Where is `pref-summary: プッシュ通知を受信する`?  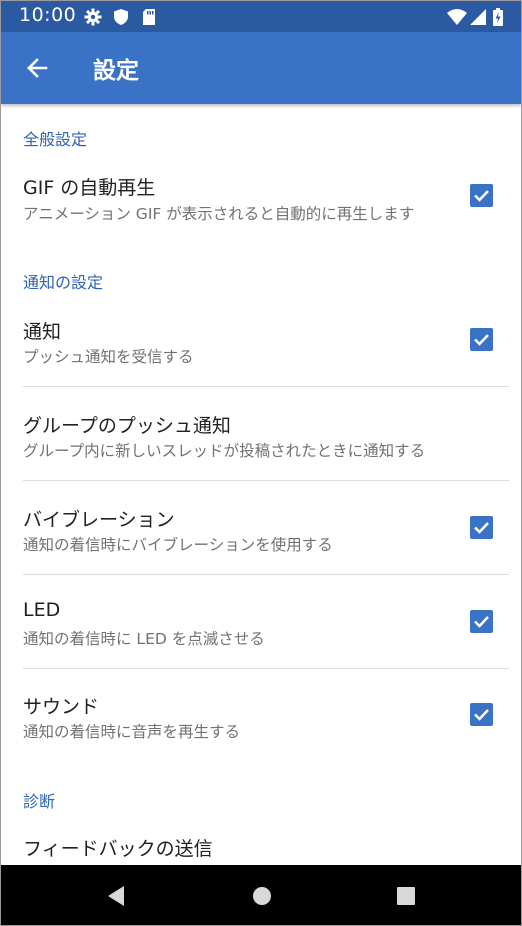
pref-summary: プッシュ通知を受信する is located at coordinates (108, 357).